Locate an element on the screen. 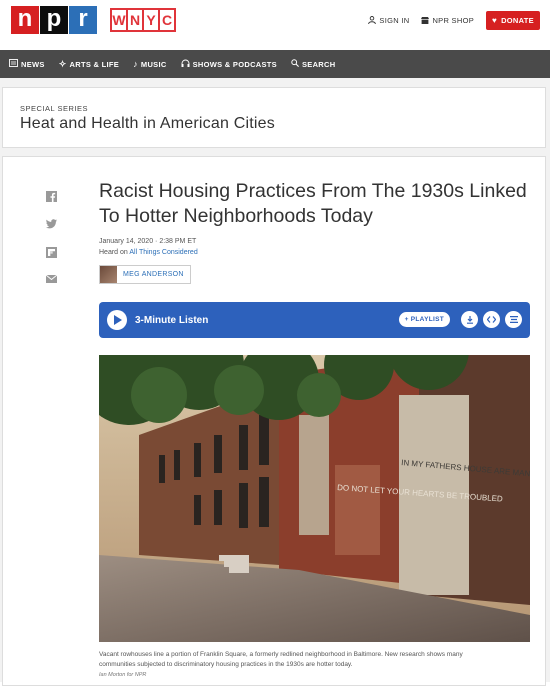 The image size is (550, 686). transcript-icon is located at coordinates (513, 319).